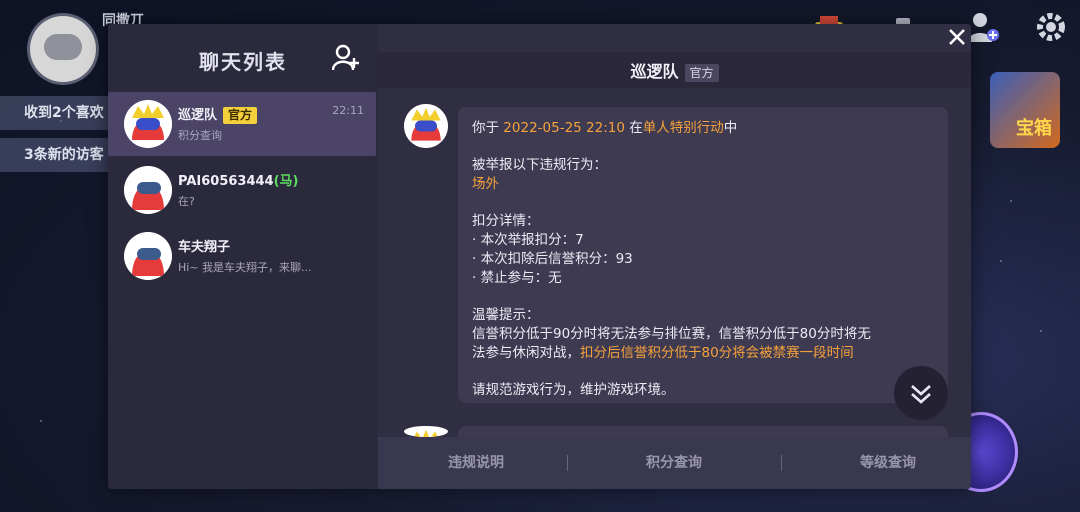  I want to click on message-datetime: 2022-05-25 22:10, so click(564, 128).